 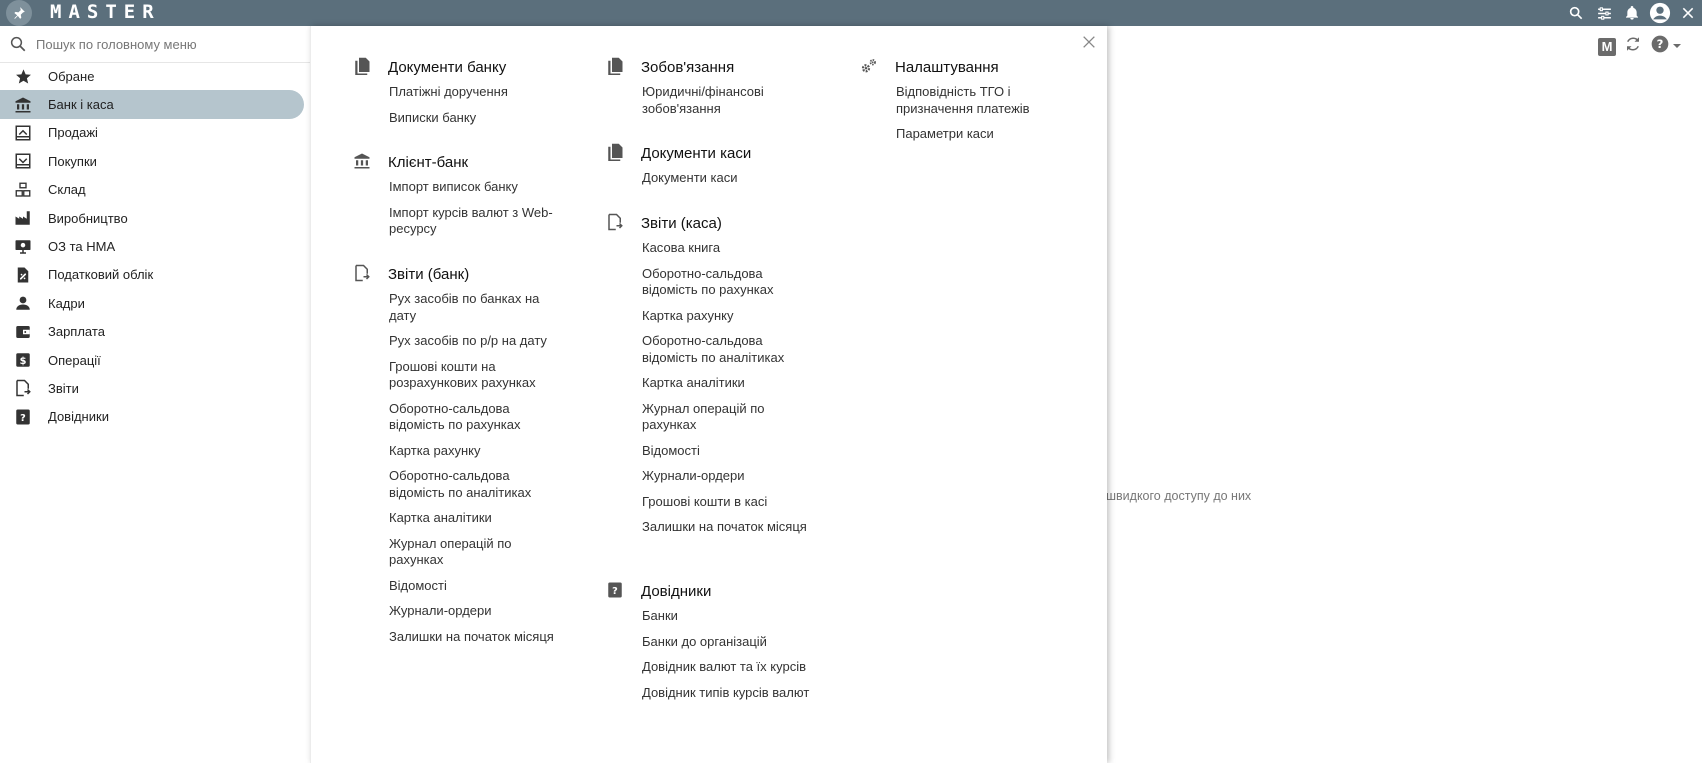 What do you see at coordinates (67, 190) in the screenshot?
I see `sidebar-item-label: Склад` at bounding box center [67, 190].